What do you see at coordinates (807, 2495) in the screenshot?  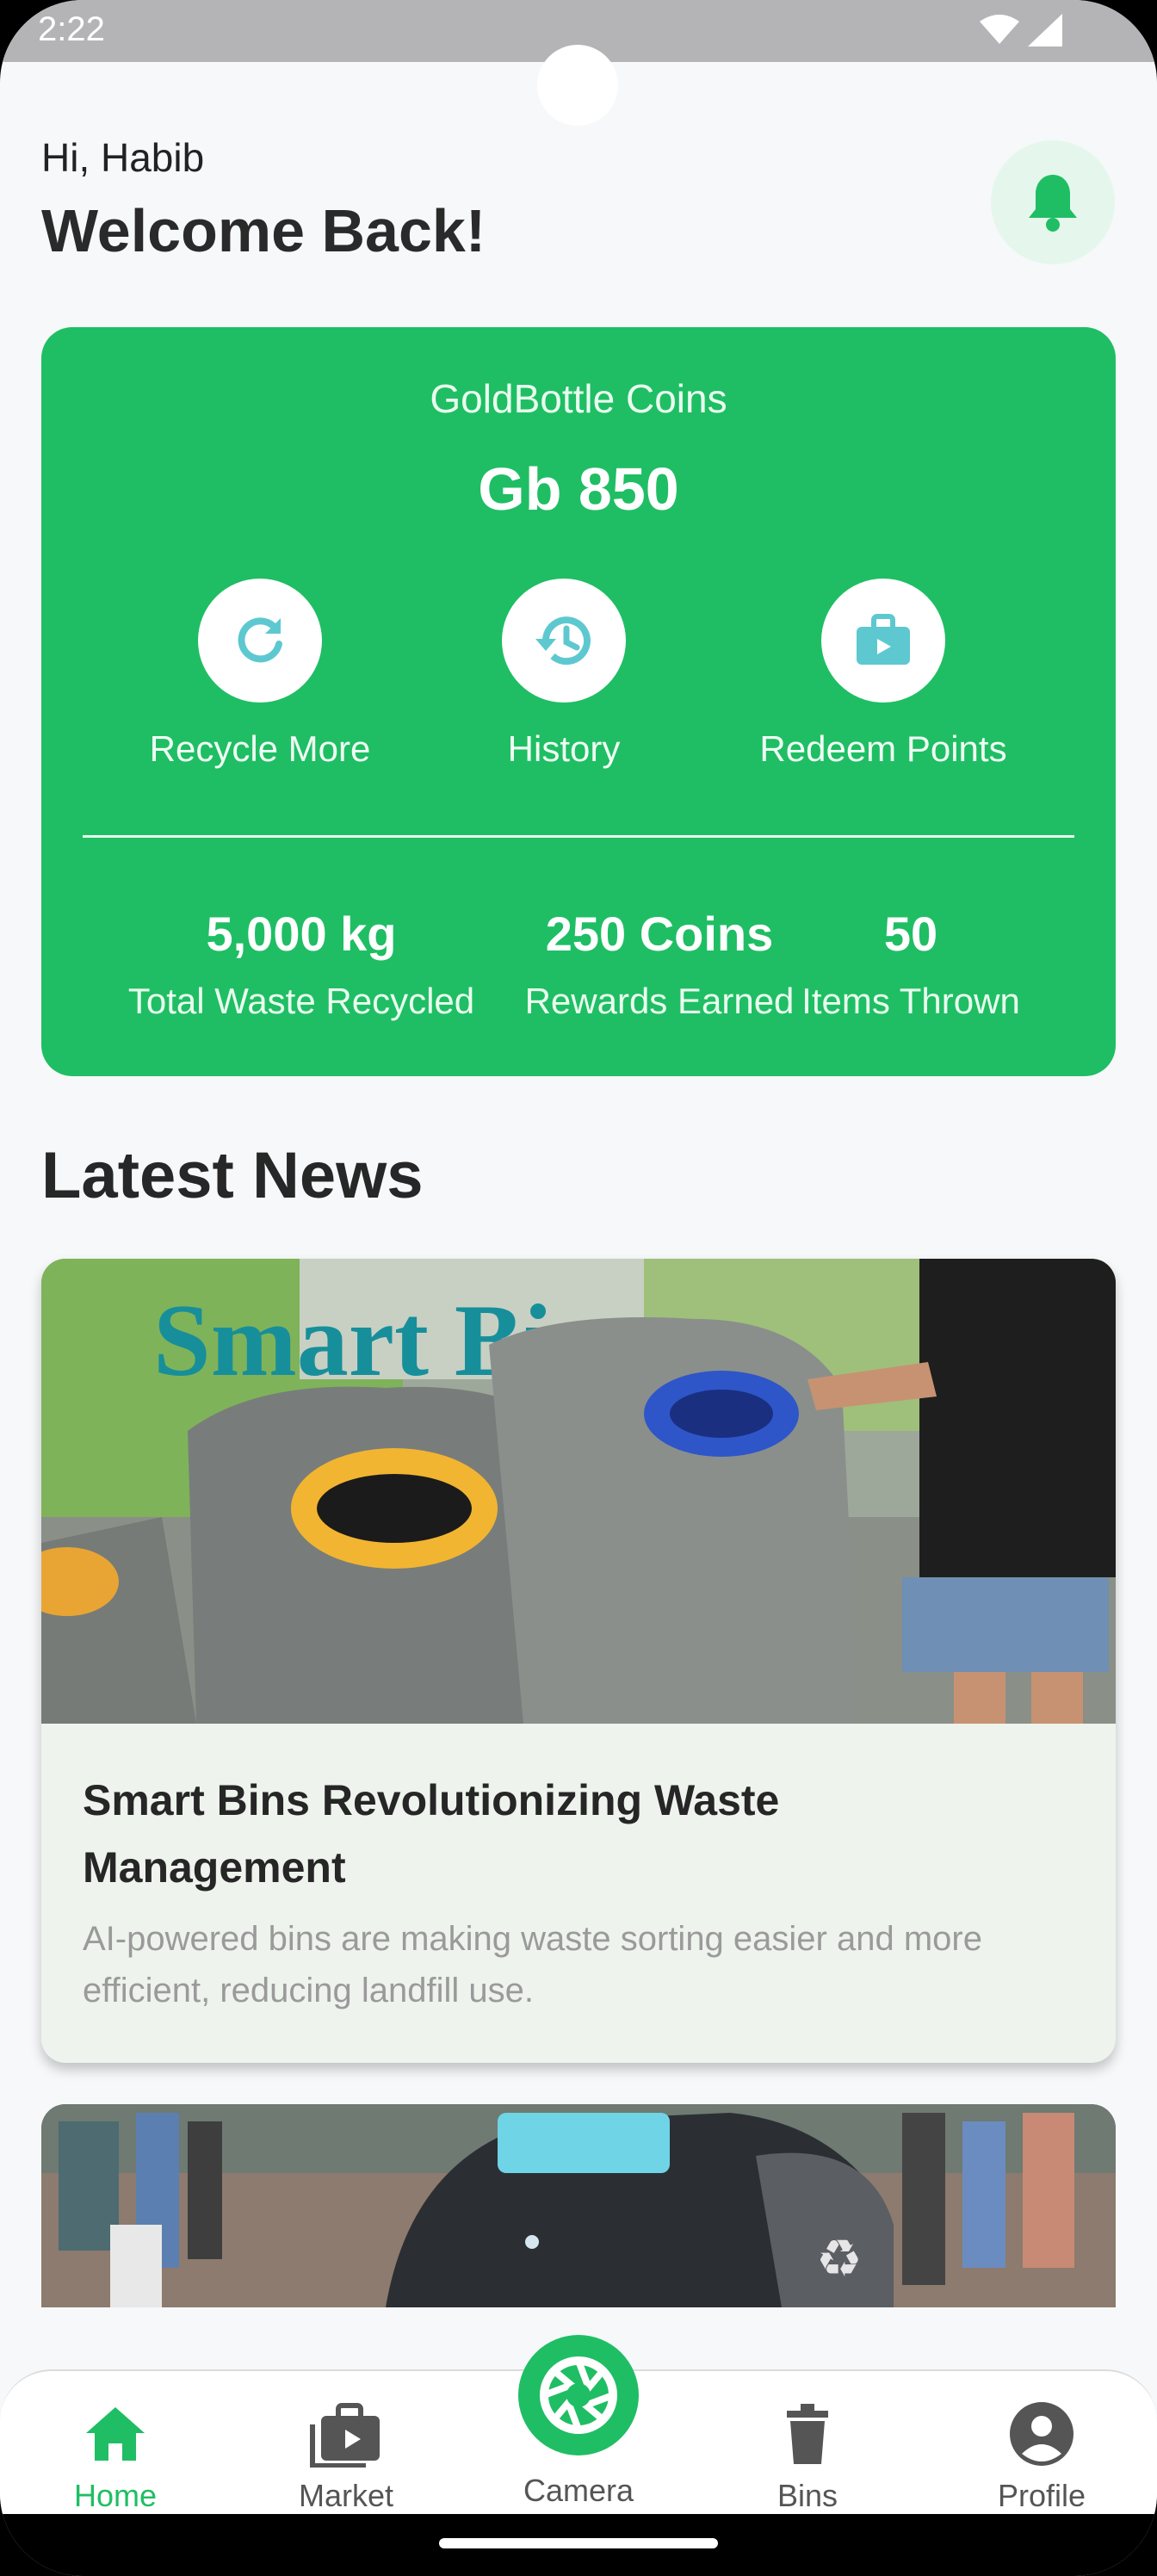 I see `nav-bins-label: Bins` at bounding box center [807, 2495].